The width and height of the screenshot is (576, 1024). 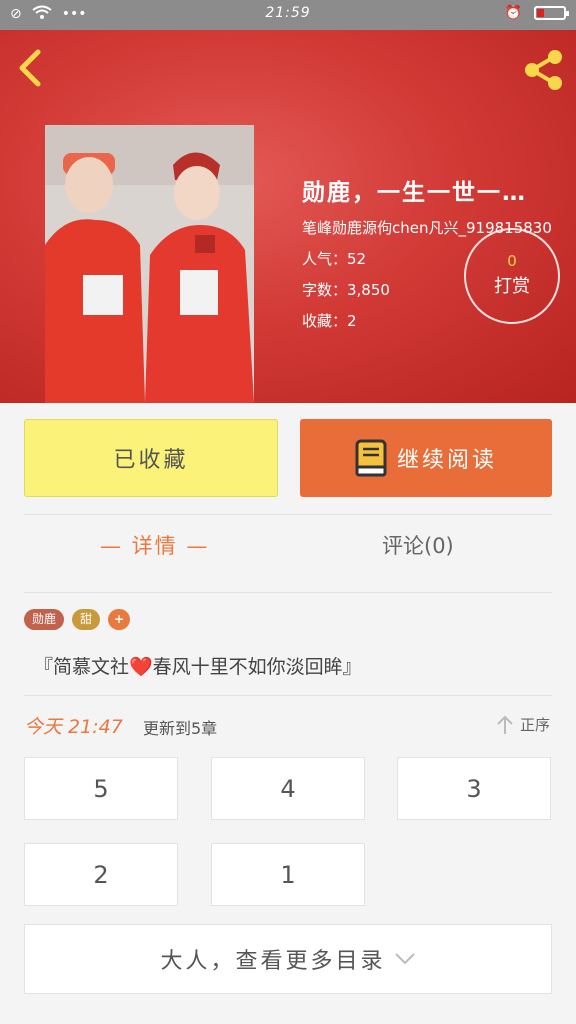 I want to click on chevron-down-icon, so click(x=404, y=959).